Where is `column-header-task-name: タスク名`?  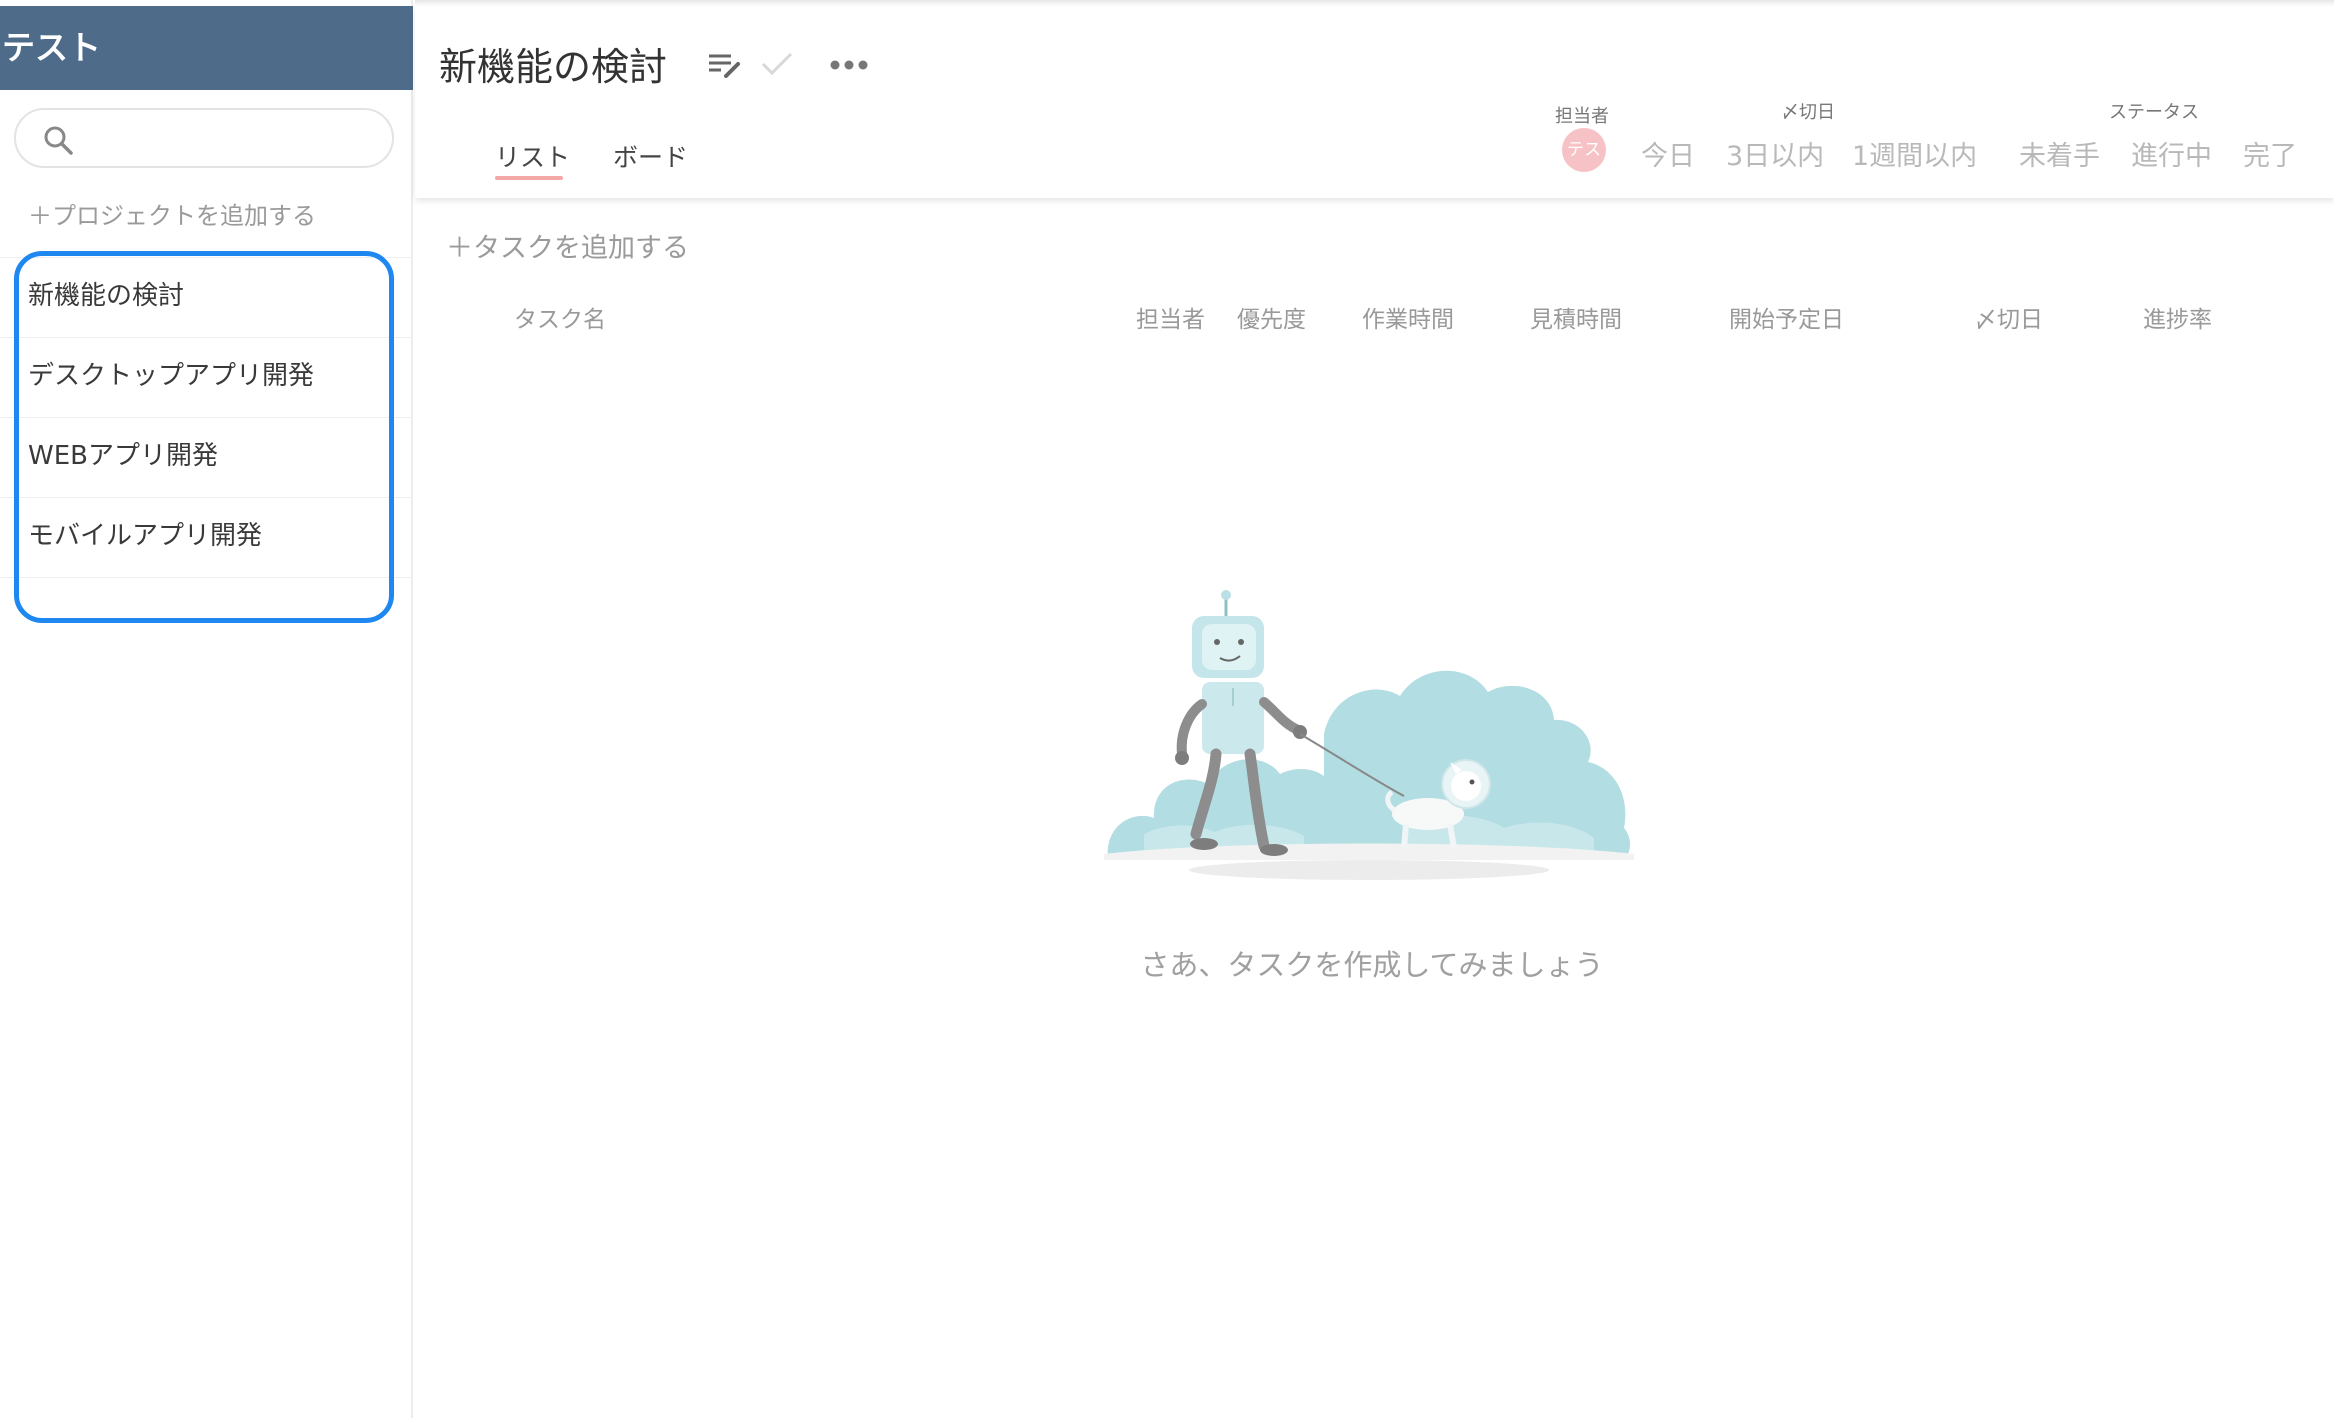
column-header-task-name: タスク名 is located at coordinates (560, 317).